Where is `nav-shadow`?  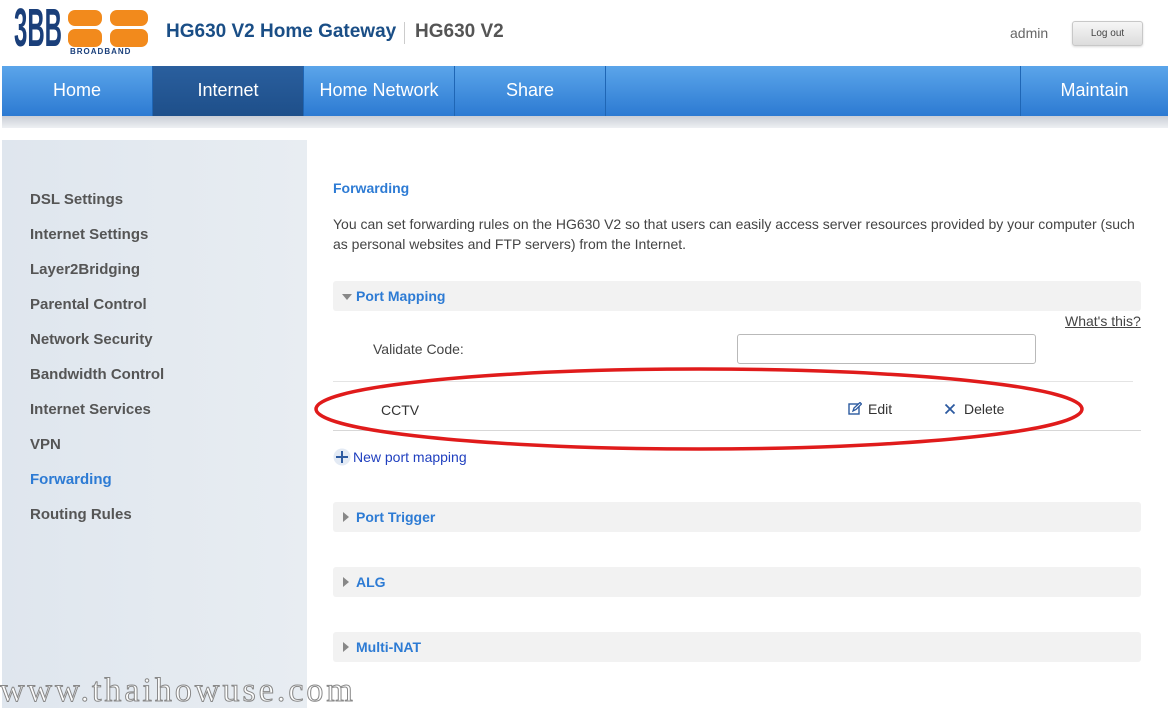 nav-shadow is located at coordinates (585, 122).